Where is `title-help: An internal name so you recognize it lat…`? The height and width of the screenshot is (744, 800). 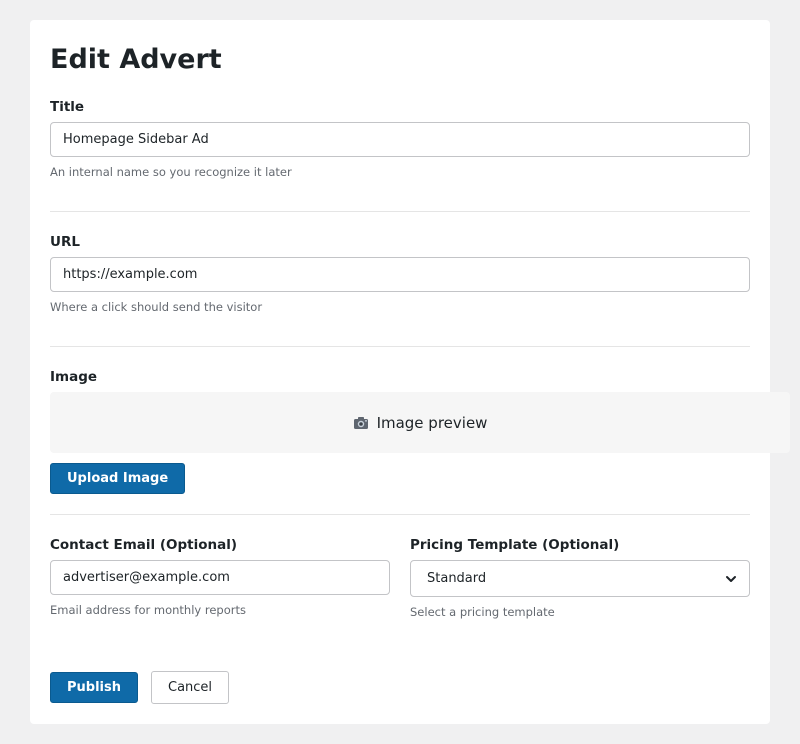 title-help: An internal name so you recognize it lat… is located at coordinates (171, 172).